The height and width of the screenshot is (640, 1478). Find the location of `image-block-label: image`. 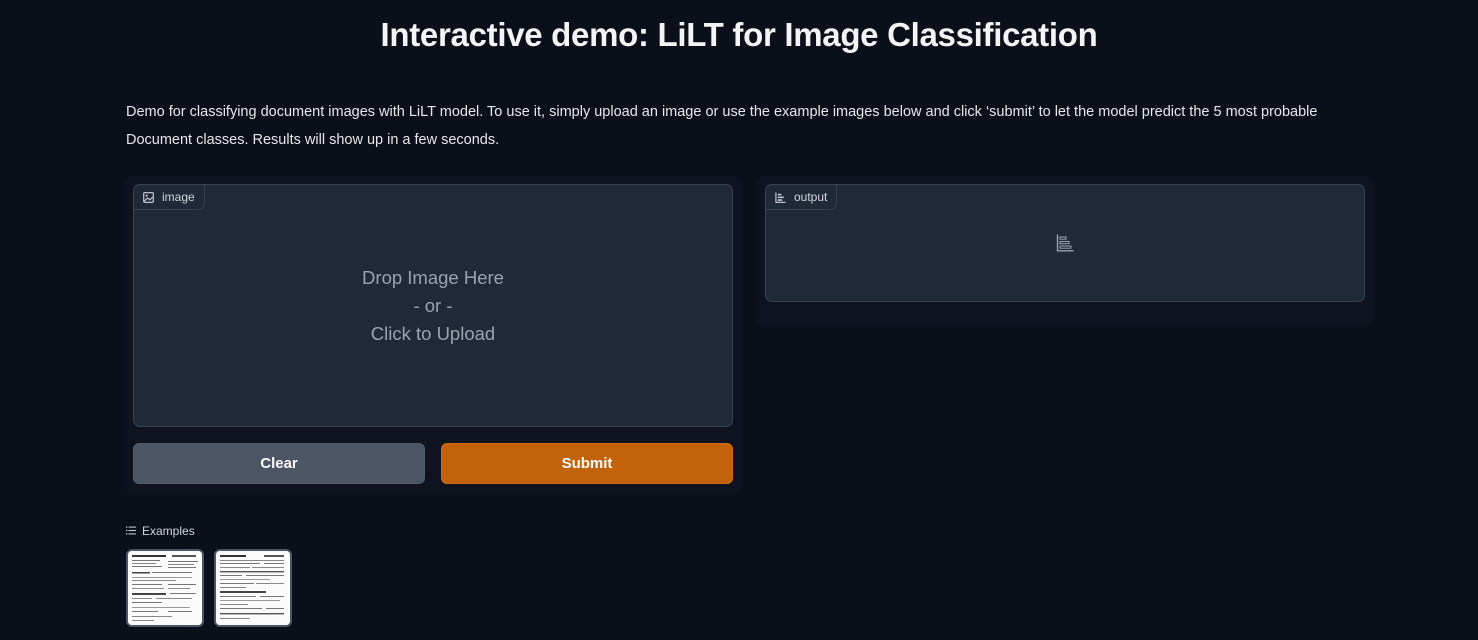

image-block-label: image is located at coordinates (169, 197).